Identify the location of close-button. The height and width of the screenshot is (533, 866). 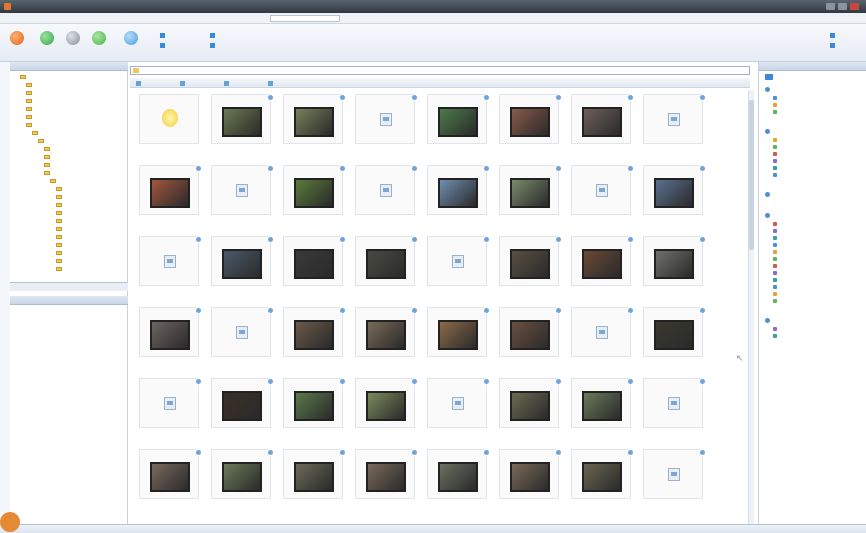
(854, 6).